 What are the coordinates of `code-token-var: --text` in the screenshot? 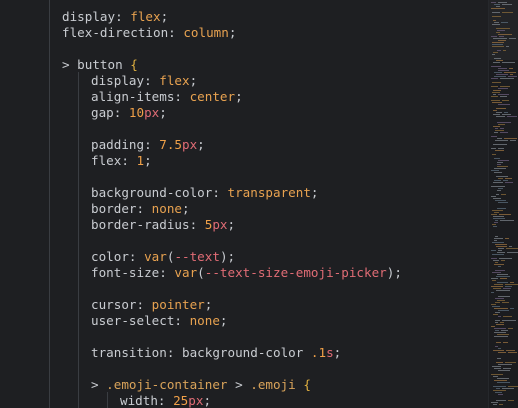 It's located at (197, 256).